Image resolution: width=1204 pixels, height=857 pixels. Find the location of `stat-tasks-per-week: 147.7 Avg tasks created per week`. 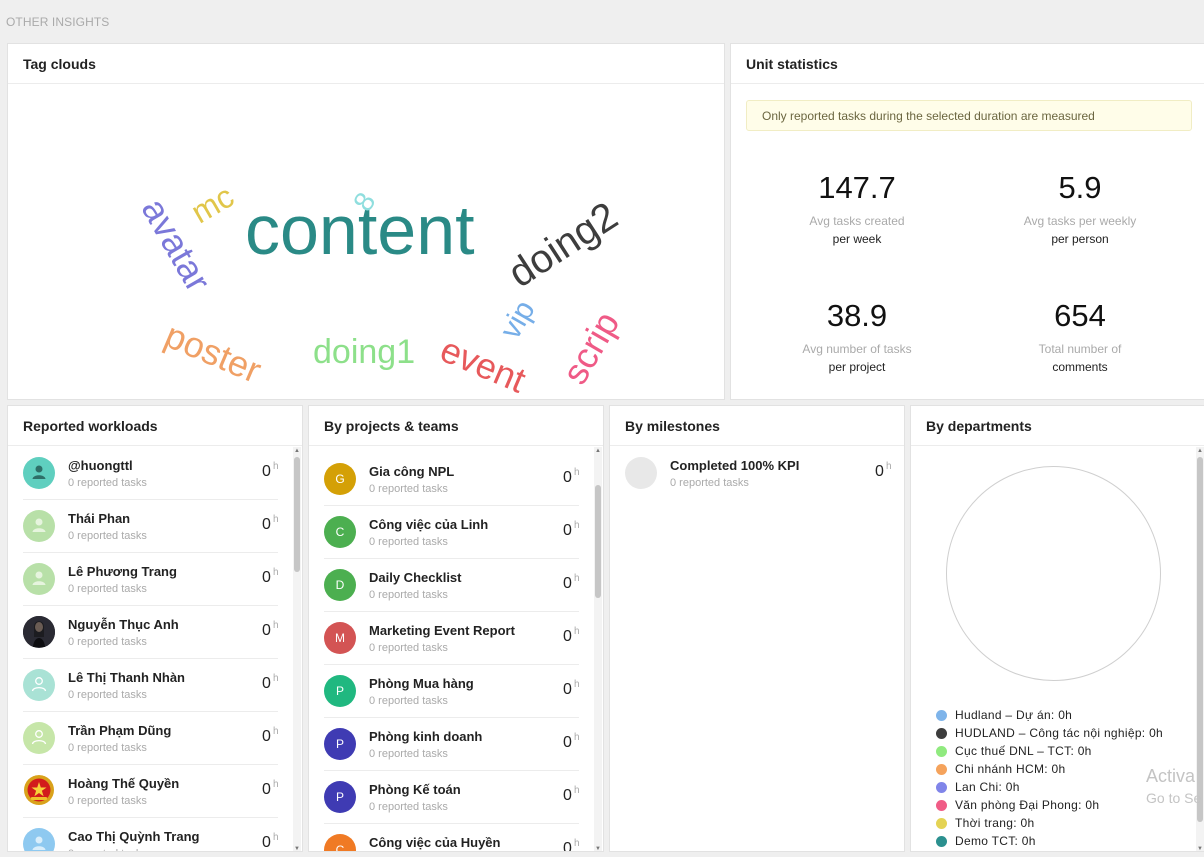

stat-tasks-per-week: 147.7 Avg tasks created per week is located at coordinates (857, 209).